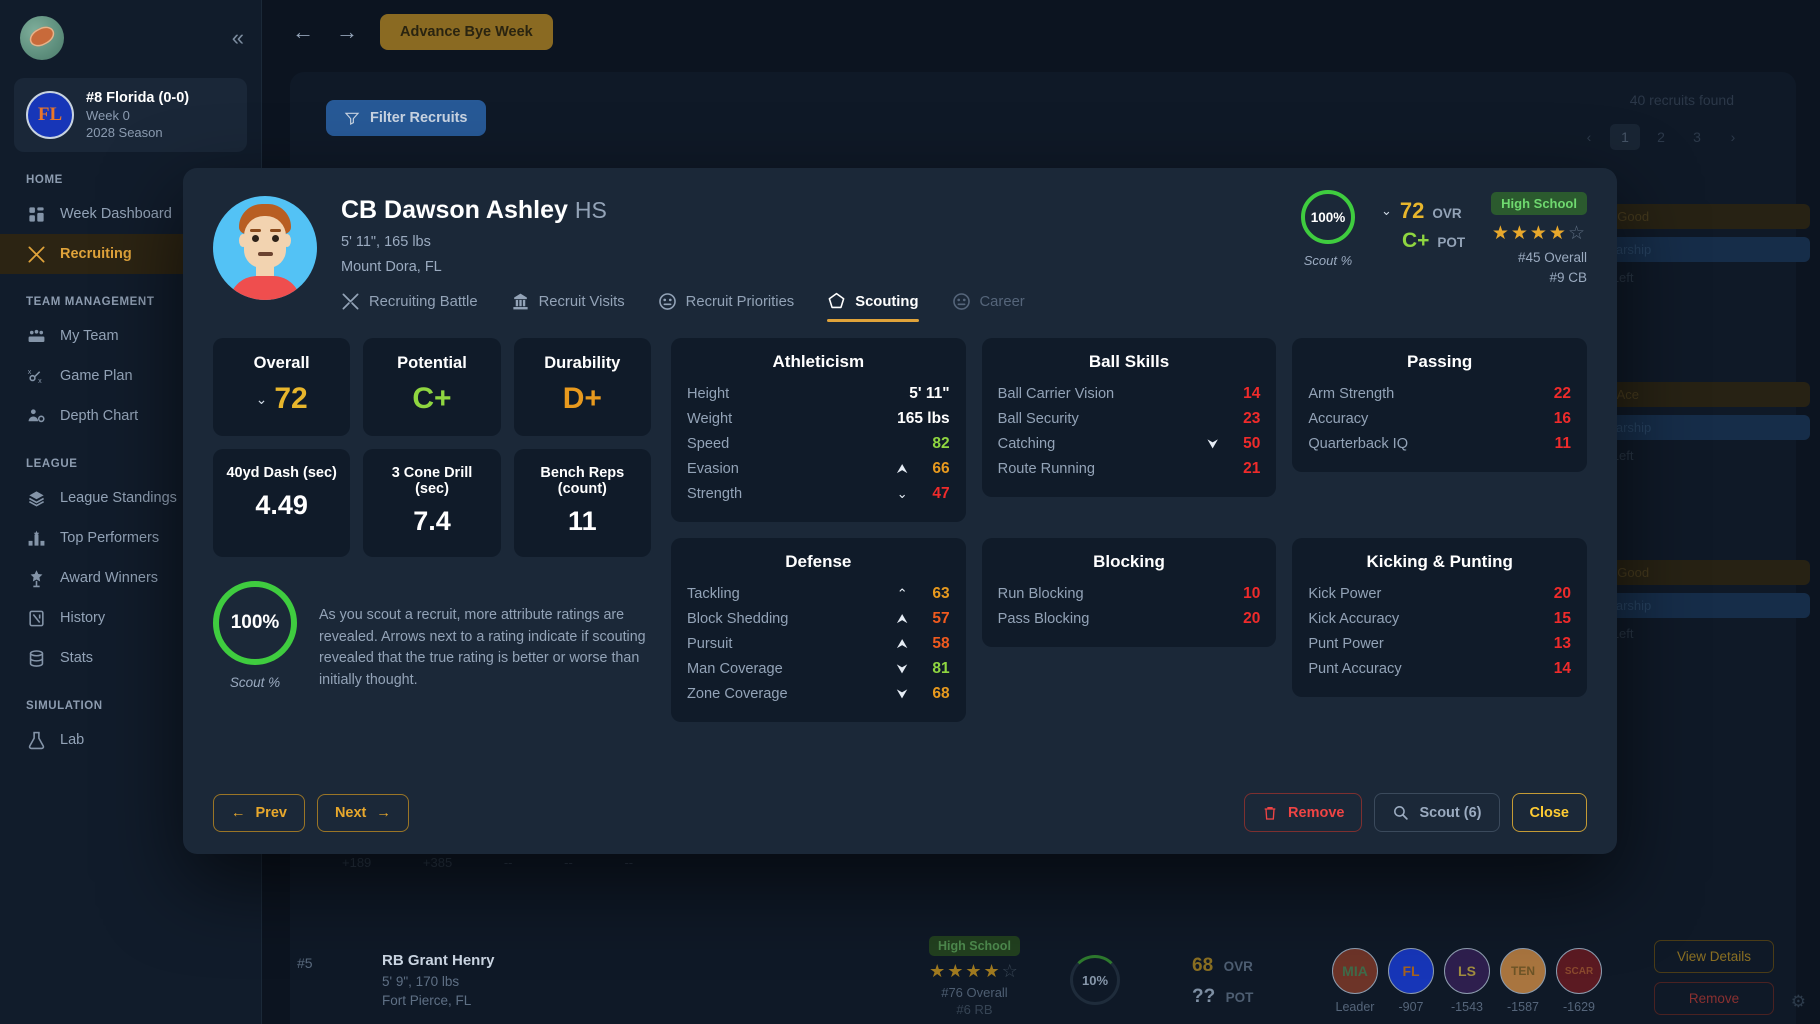 The height and width of the screenshot is (1024, 1820). I want to click on attr-value: 22, so click(1562, 393).